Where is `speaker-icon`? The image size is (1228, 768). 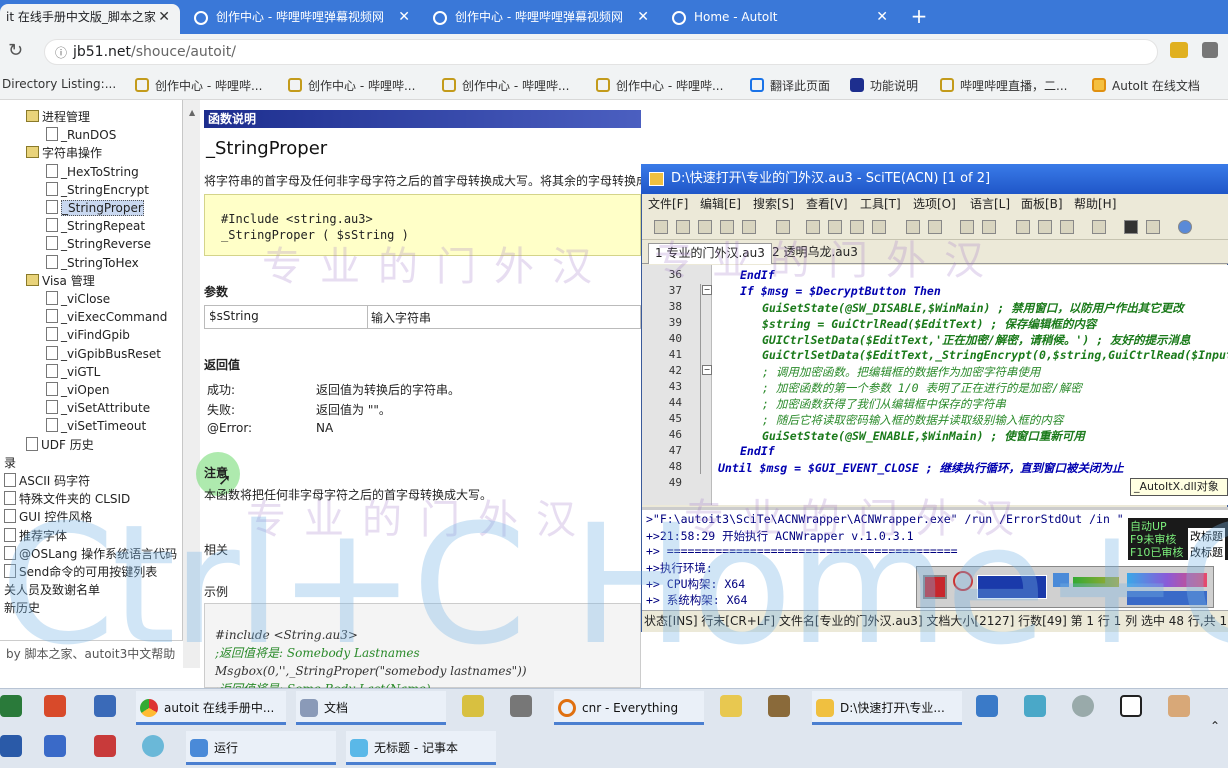
speaker-icon is located at coordinates (1061, 580).